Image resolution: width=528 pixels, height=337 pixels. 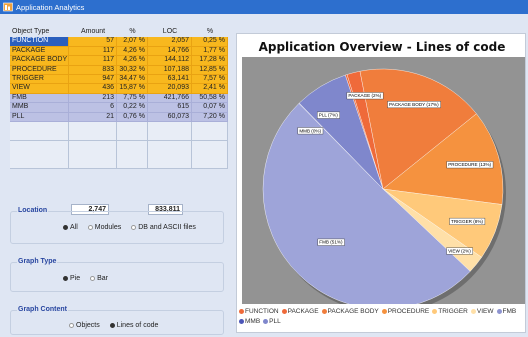 I want to click on table-cell: VIEW, so click(x=39, y=89).